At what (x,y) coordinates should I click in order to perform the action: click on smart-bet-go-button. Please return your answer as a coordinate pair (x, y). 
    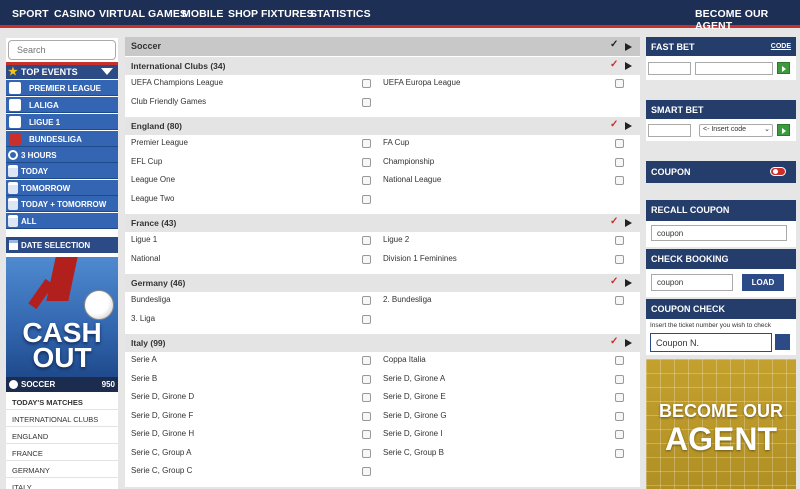
    Looking at the image, I should click on (783, 130).